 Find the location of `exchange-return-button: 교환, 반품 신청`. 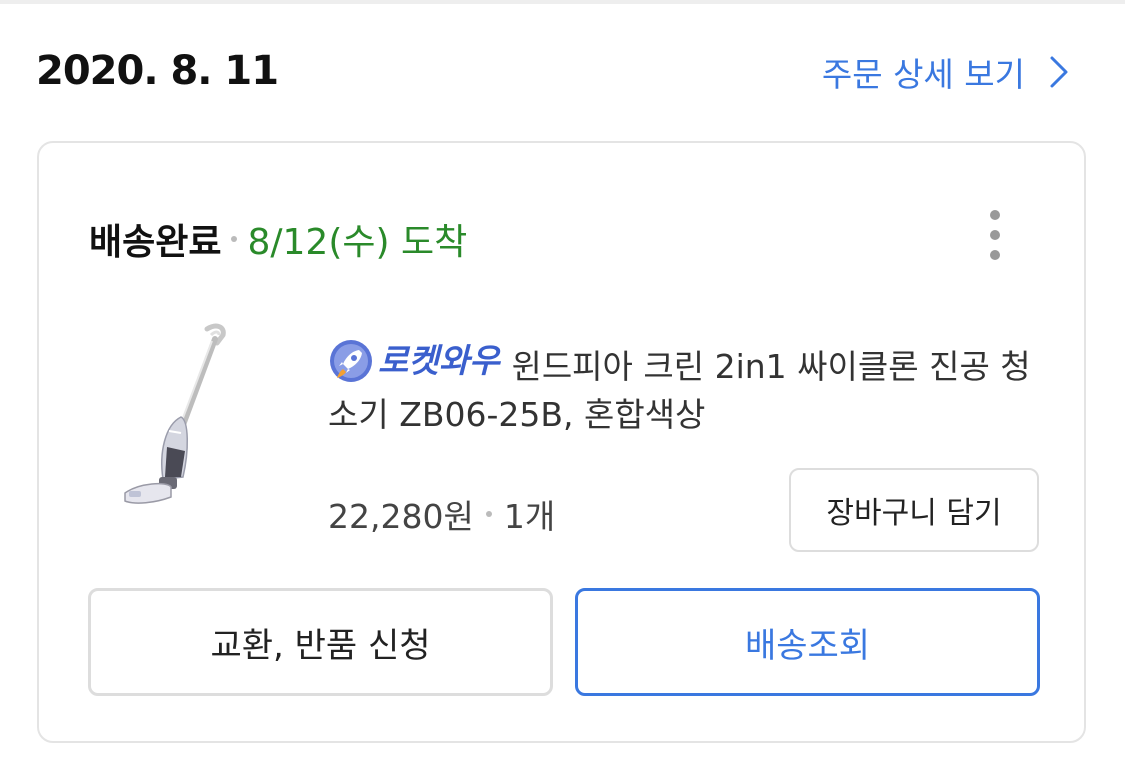

exchange-return-button: 교환, 반품 신청 is located at coordinates (320, 642).